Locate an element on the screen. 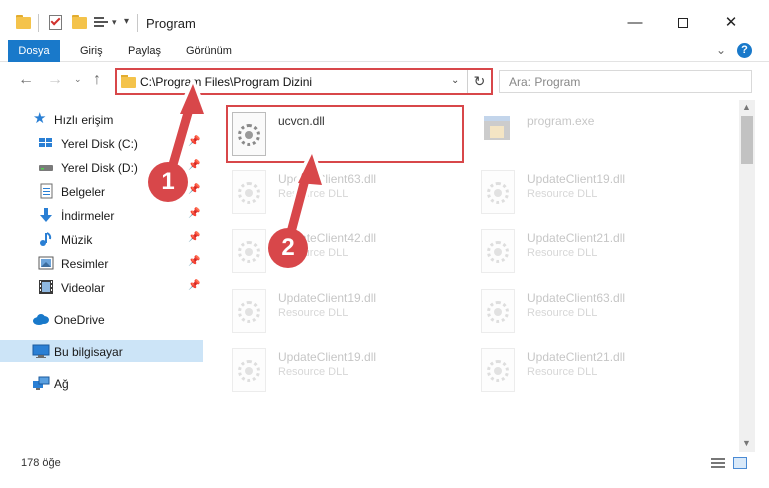 The height and width of the screenshot is (488, 769). file-item: UpdateClient42.dll Resource DLL is located at coordinates (348, 253).